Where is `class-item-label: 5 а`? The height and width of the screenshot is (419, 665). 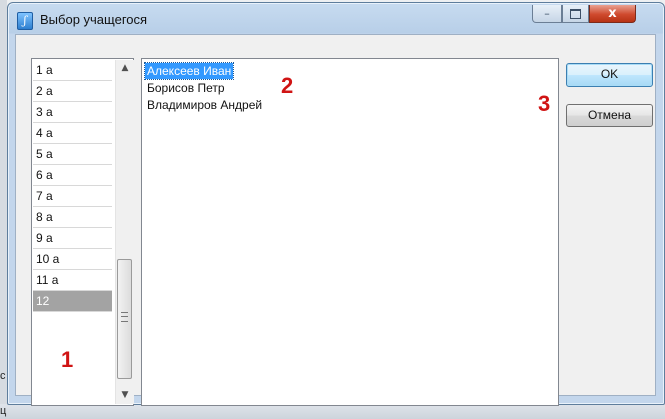 class-item-label: 5 а is located at coordinates (44, 154).